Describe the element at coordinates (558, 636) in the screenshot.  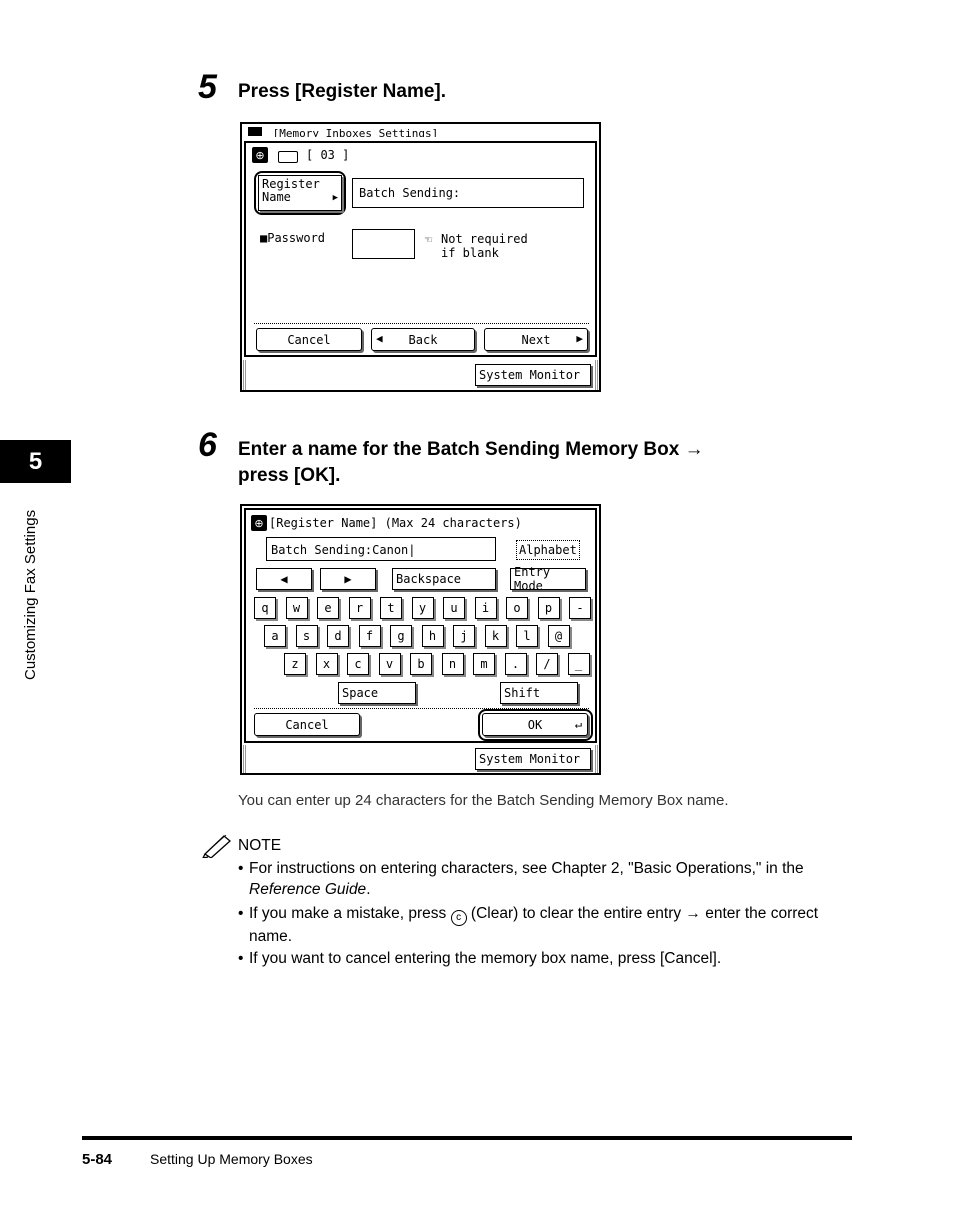
I see `key-at: @` at that location.